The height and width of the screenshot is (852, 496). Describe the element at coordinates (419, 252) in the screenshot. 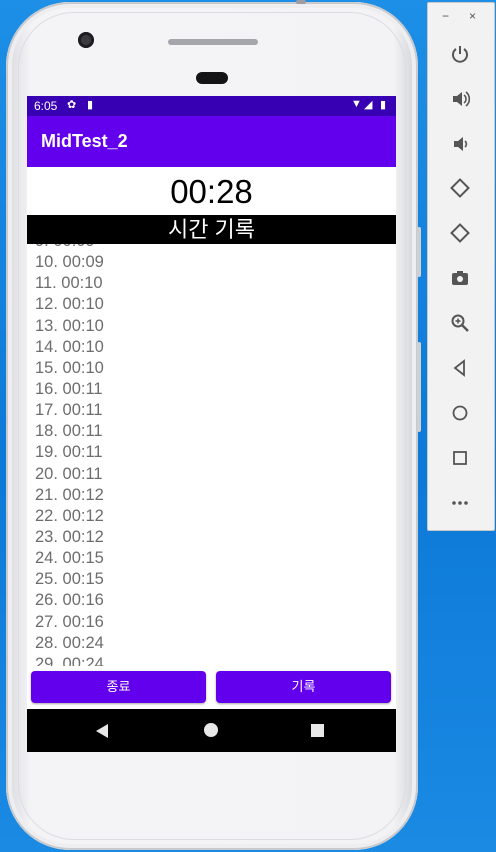

I see `phone-side-button` at that location.